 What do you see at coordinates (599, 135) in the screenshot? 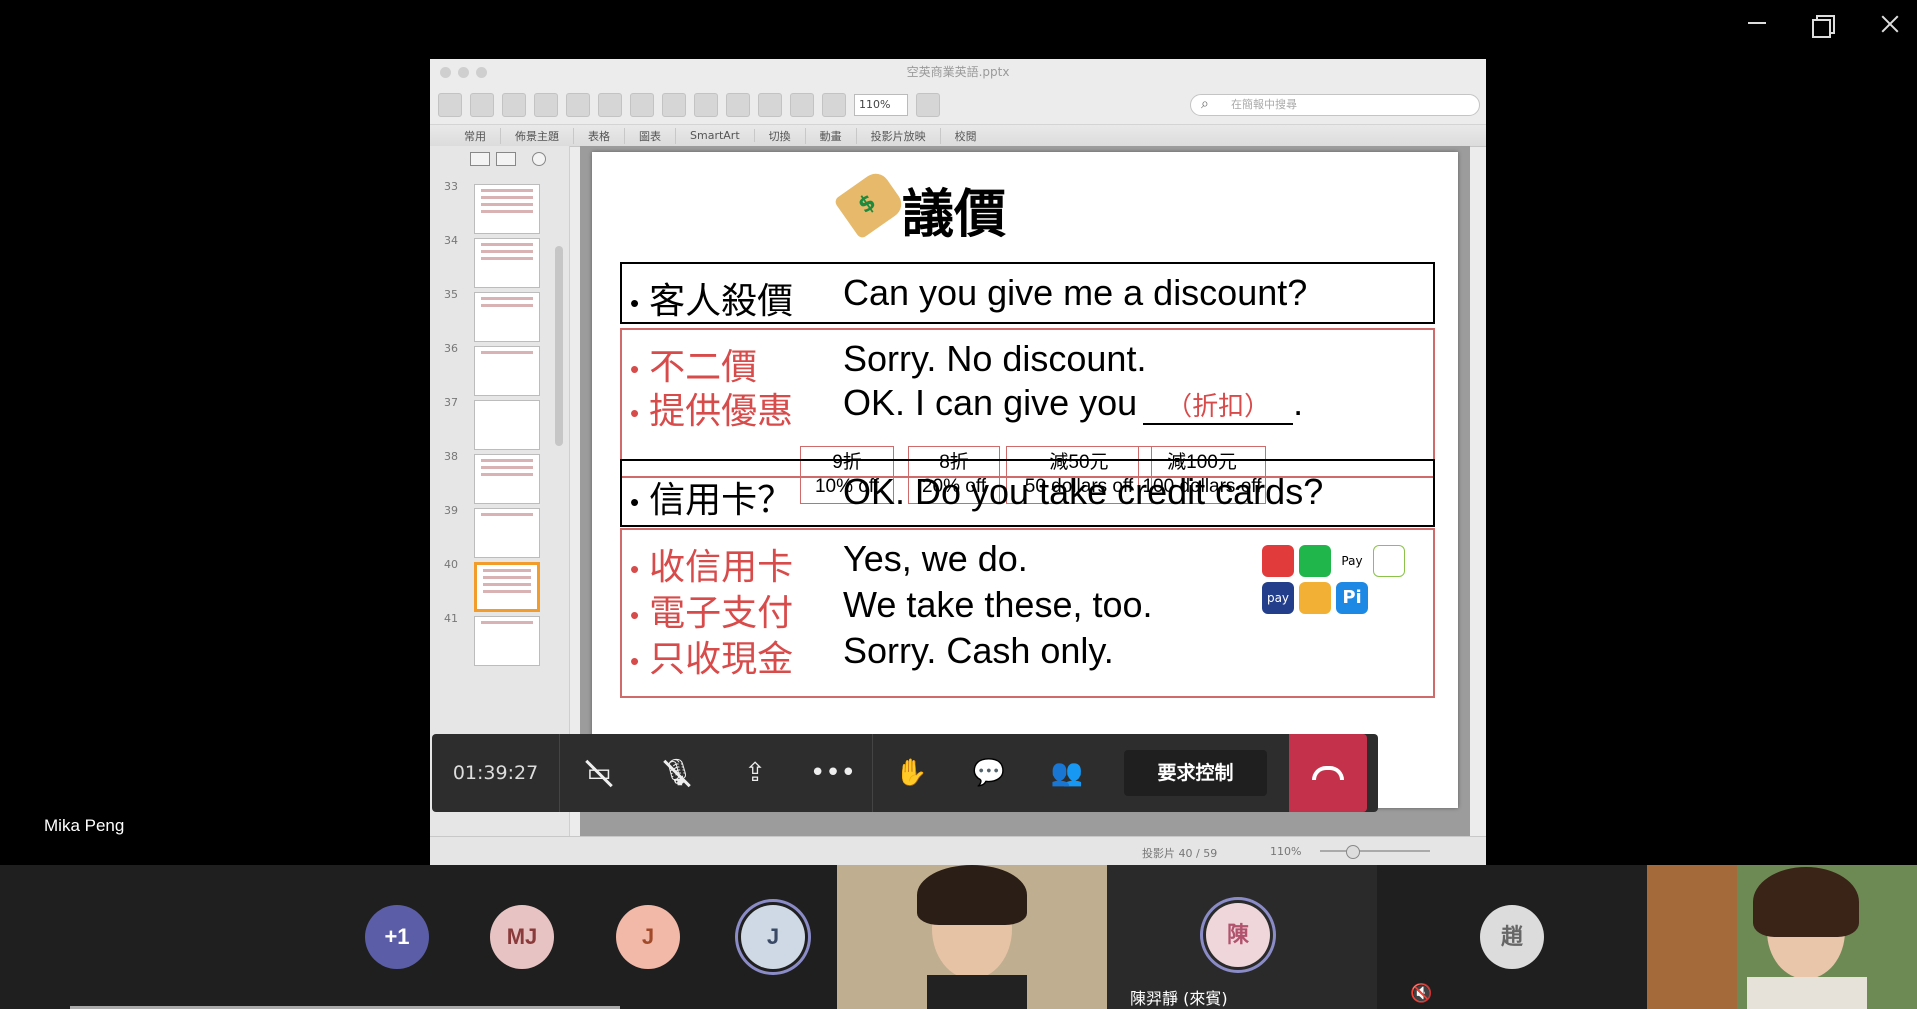
I see `tab-tables: 表格` at bounding box center [599, 135].